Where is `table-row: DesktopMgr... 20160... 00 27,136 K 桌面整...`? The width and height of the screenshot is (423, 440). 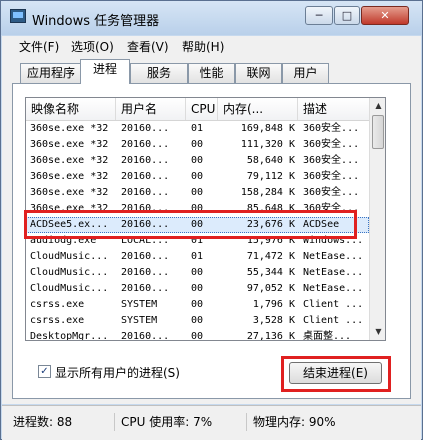
table-row: DesktopMgr... 20160... 00 27,136 K 桌面整... is located at coordinates (197, 335).